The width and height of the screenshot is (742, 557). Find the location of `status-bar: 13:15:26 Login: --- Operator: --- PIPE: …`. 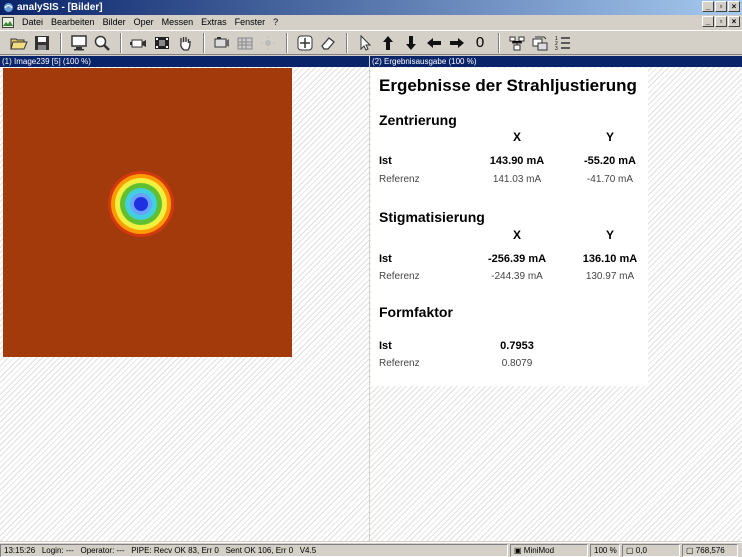

status-bar: 13:15:26 Login: --- Operator: --- PIPE: … is located at coordinates (371, 549).